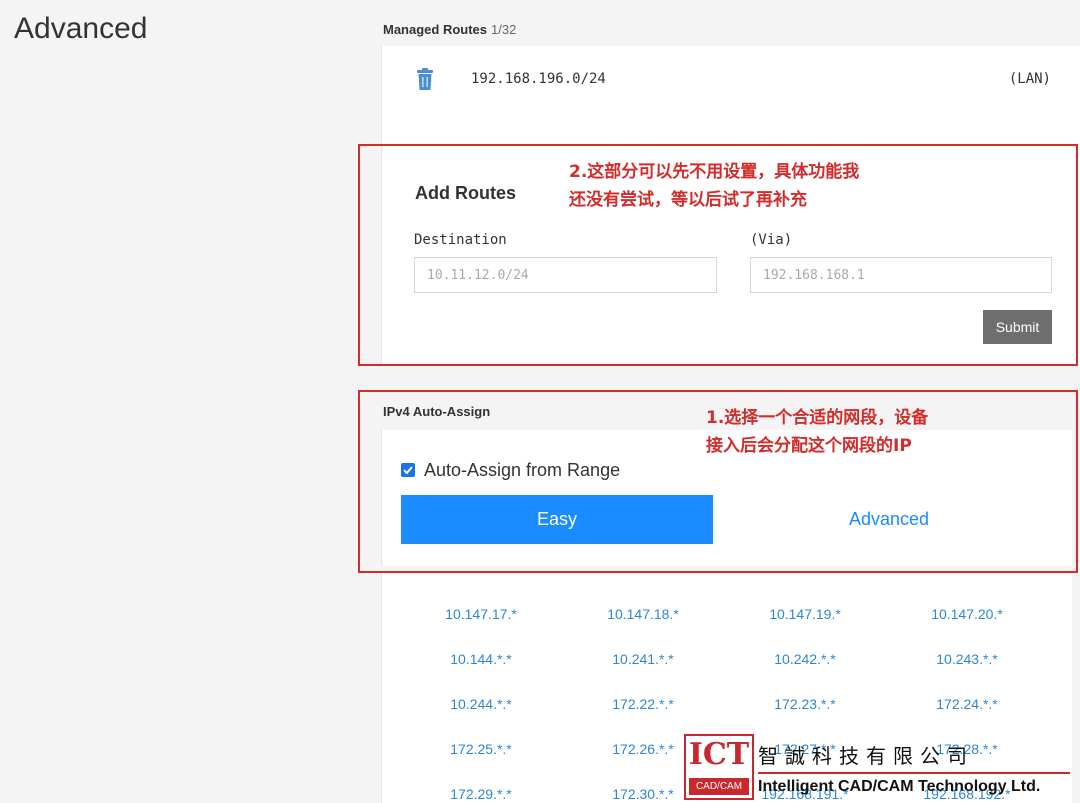 This screenshot has height=803, width=1080. What do you see at coordinates (899, 786) in the screenshot?
I see `company-name-en: Intelligent CAD/CAM Technology Ltd.` at bounding box center [899, 786].